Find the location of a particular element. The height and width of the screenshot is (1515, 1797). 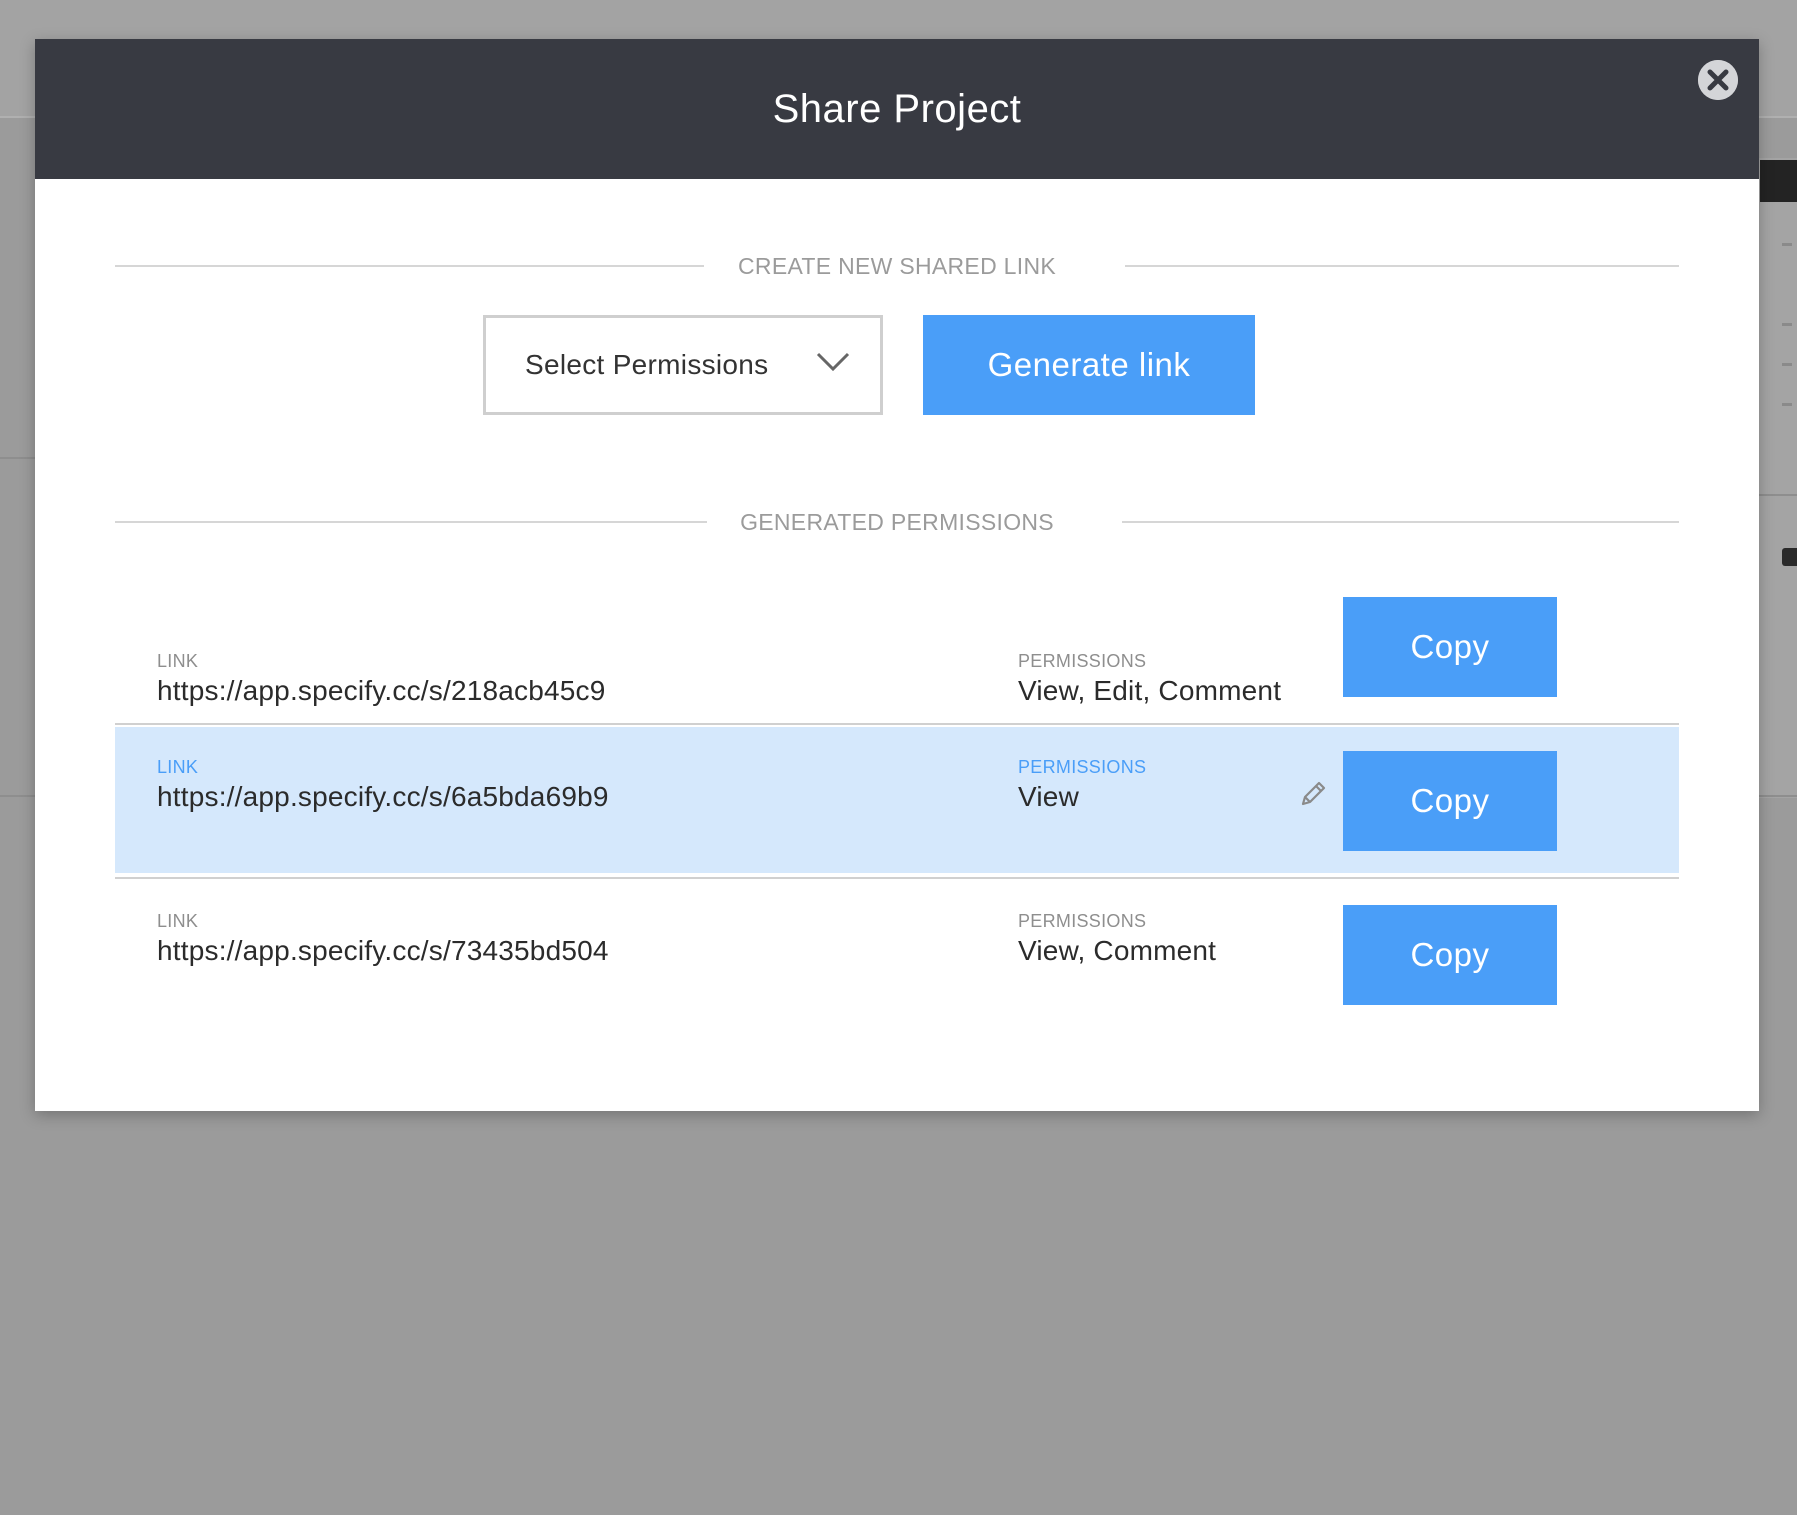

generate-link-button: Generate link is located at coordinates (1089, 365).